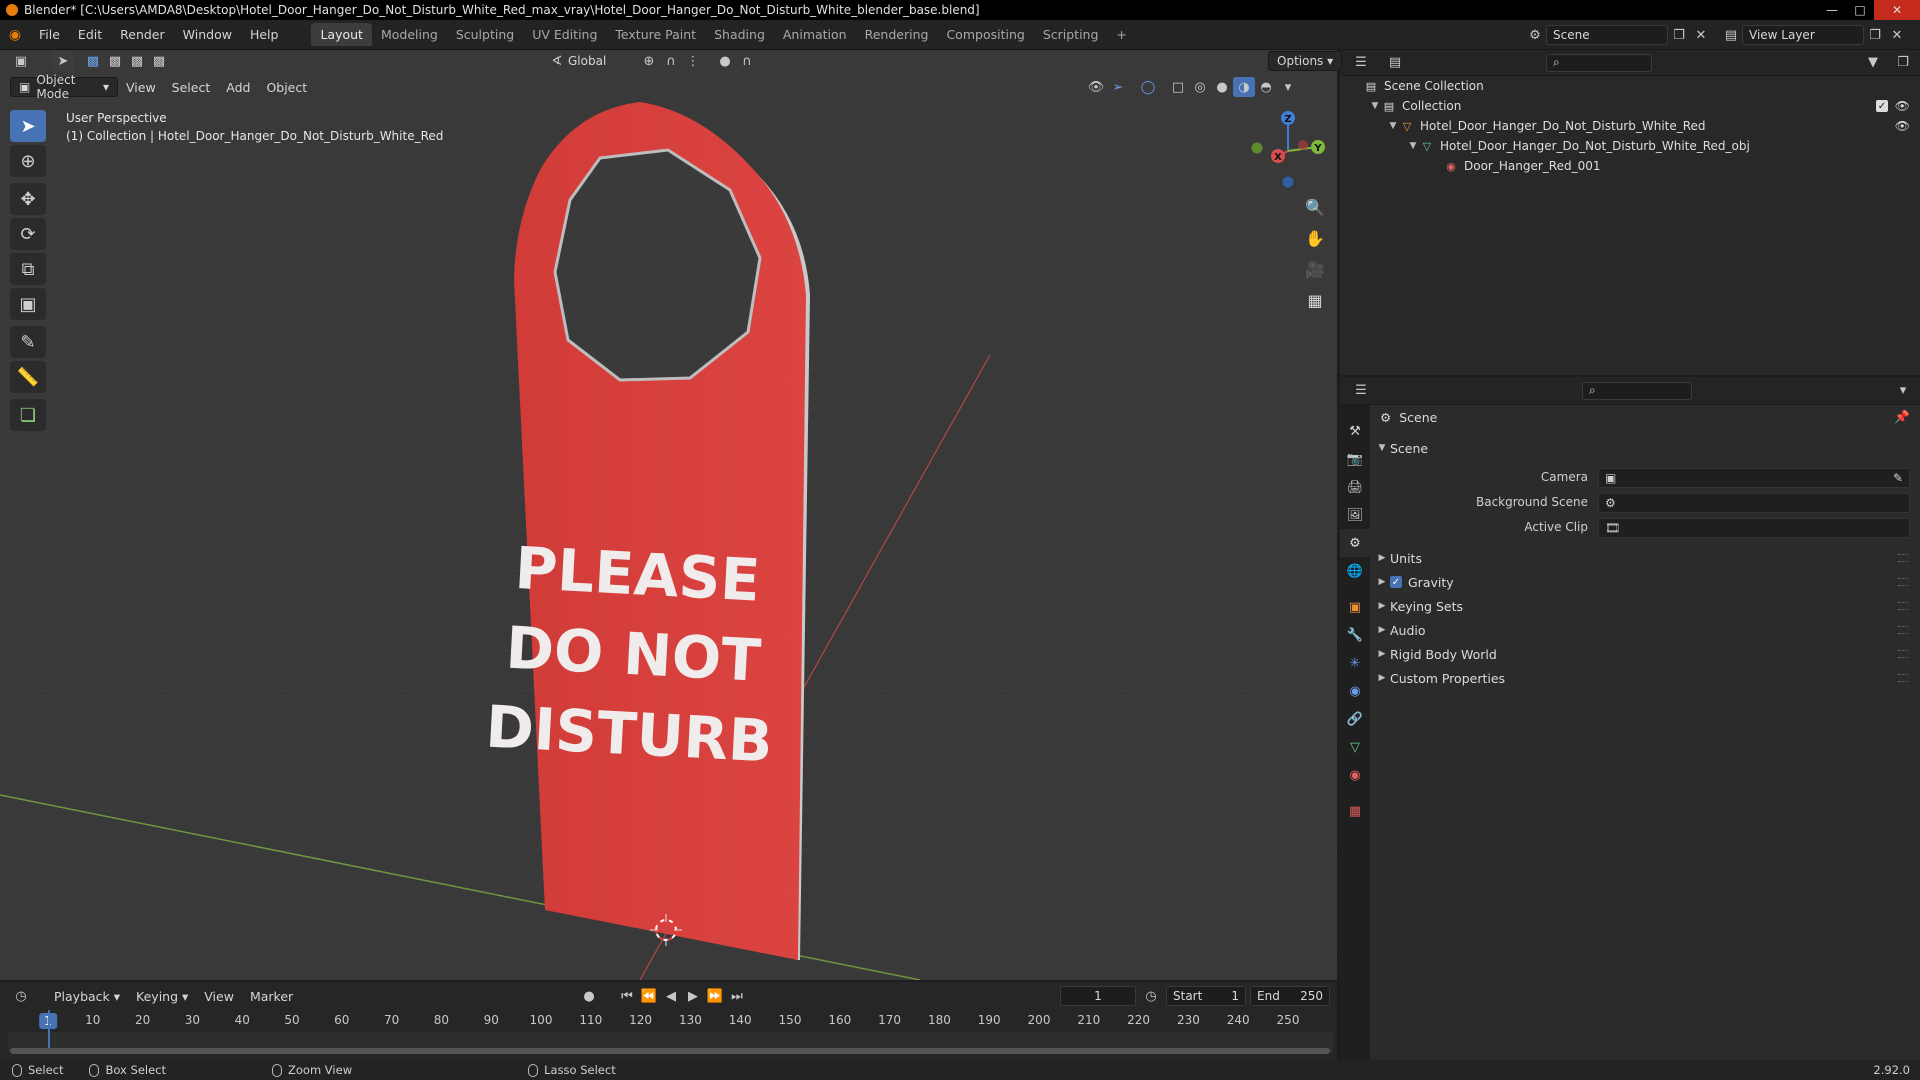 The image size is (1920, 1080). I want to click on outliner-row-material: ◉ Door_Hanger_Red_001, so click(1630, 166).